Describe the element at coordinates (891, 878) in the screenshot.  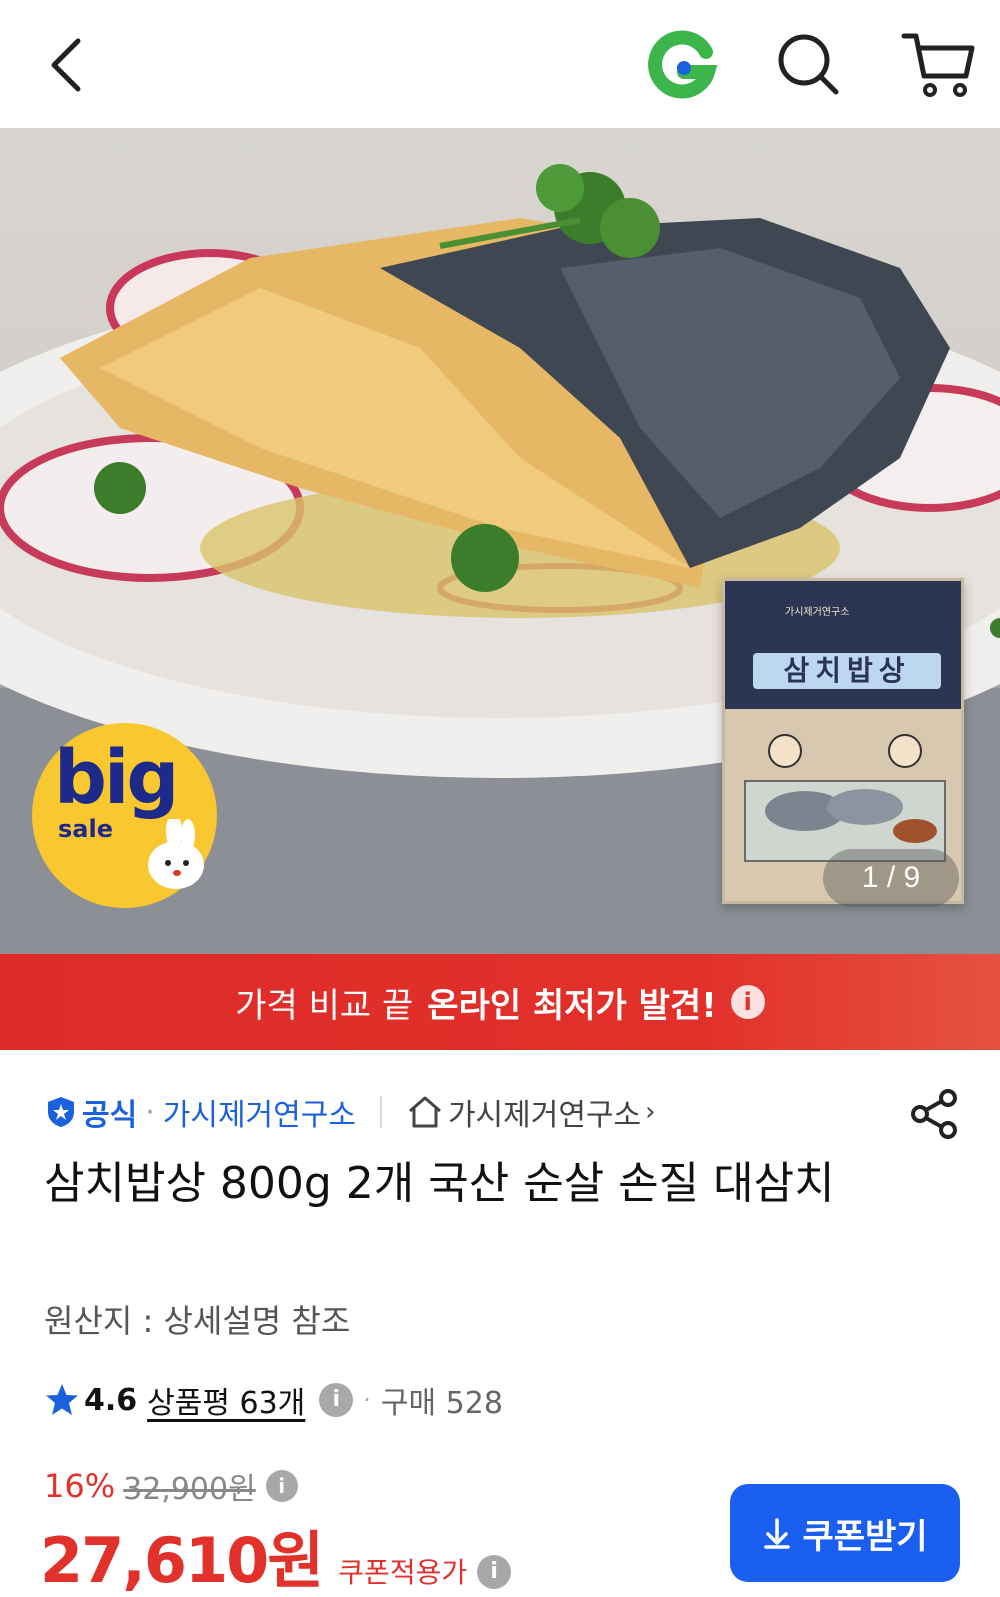
I see `carousel-page-indicator: 1 / 9` at that location.